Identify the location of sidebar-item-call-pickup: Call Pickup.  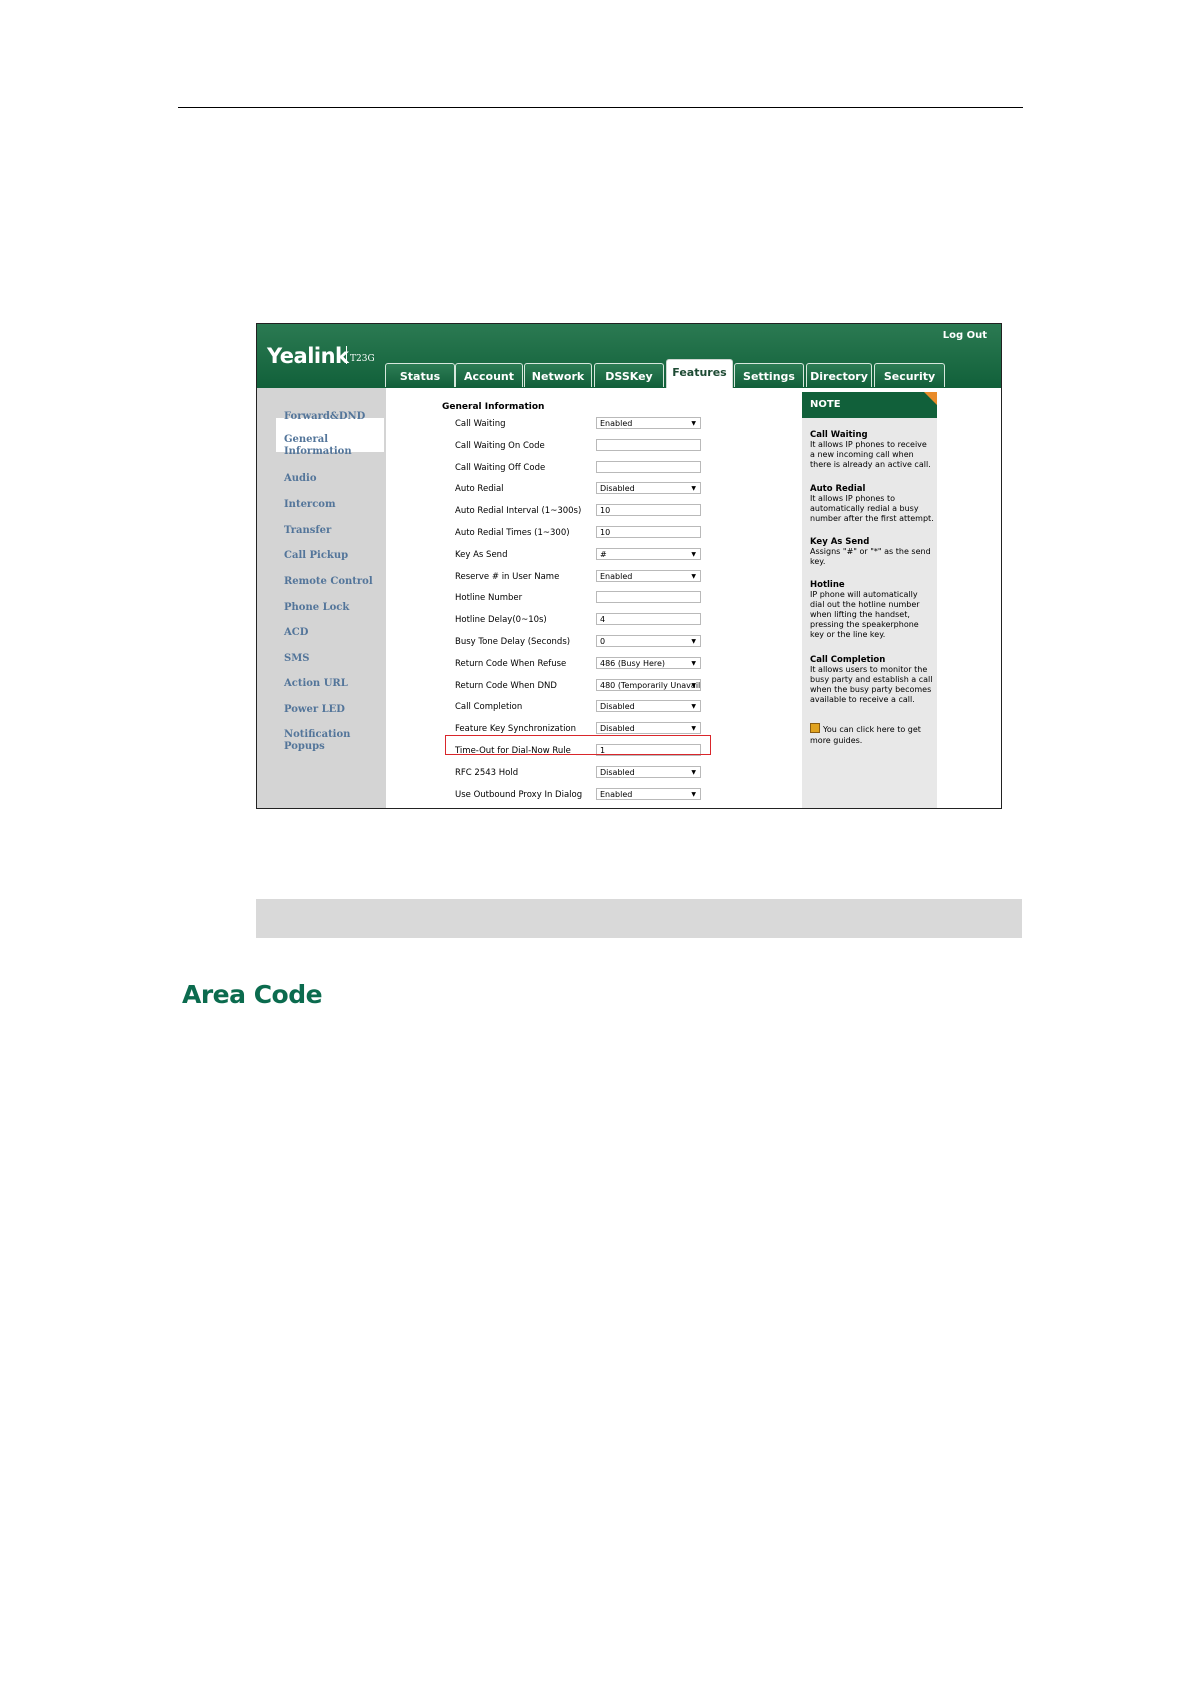
(316, 556).